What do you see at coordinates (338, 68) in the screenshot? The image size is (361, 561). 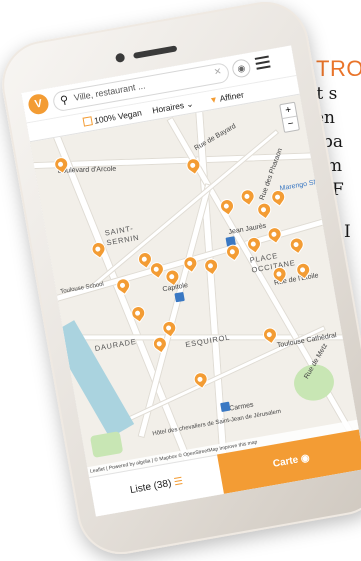 I see `promo-title: TRO` at bounding box center [338, 68].